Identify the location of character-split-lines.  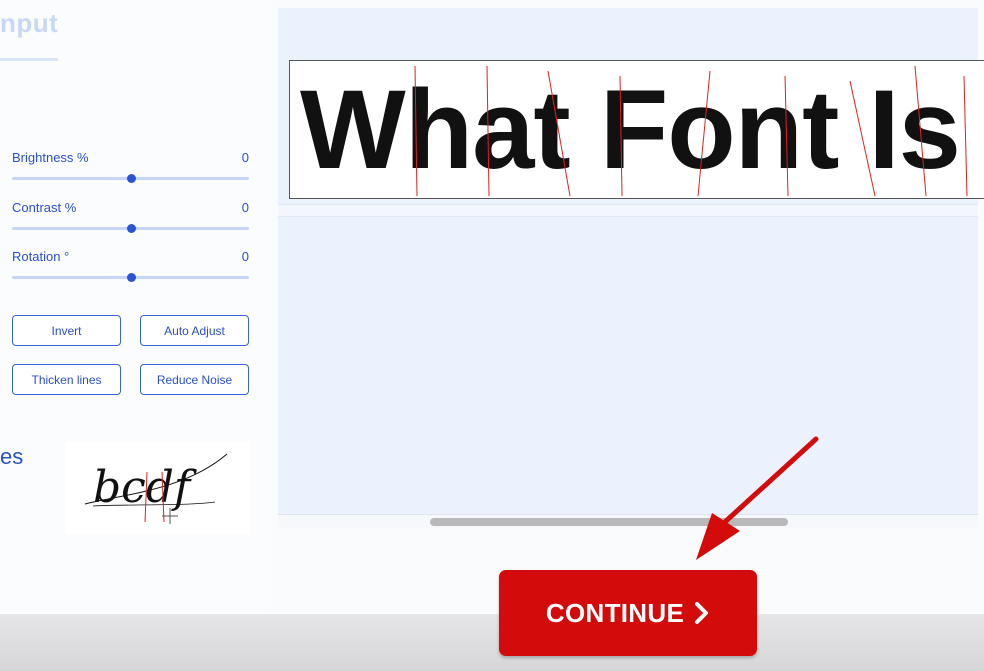
(691, 131).